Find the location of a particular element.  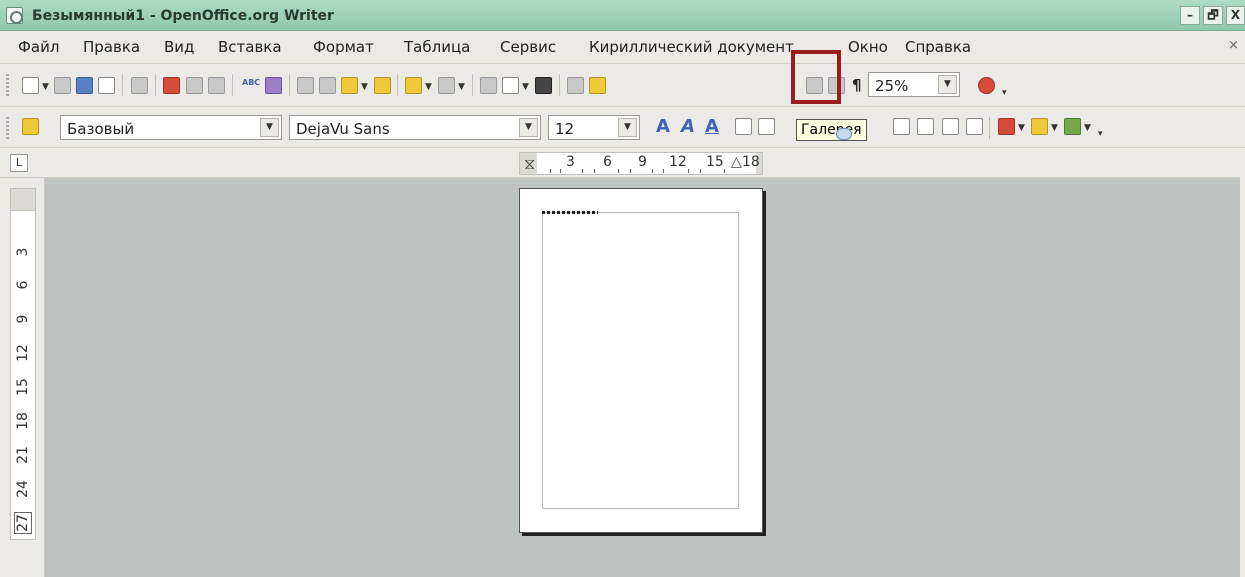

maximize-button: 🗗 is located at coordinates (1213, 15).